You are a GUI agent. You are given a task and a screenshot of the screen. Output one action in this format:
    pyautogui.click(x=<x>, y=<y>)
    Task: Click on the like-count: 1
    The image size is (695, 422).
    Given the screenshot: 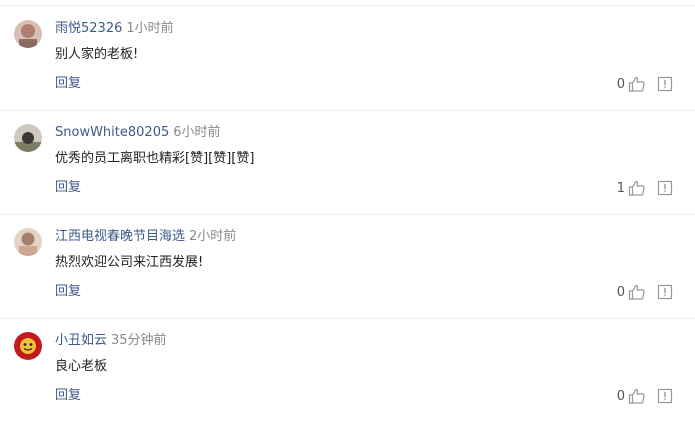 What is the action you would take?
    pyautogui.click(x=620, y=188)
    